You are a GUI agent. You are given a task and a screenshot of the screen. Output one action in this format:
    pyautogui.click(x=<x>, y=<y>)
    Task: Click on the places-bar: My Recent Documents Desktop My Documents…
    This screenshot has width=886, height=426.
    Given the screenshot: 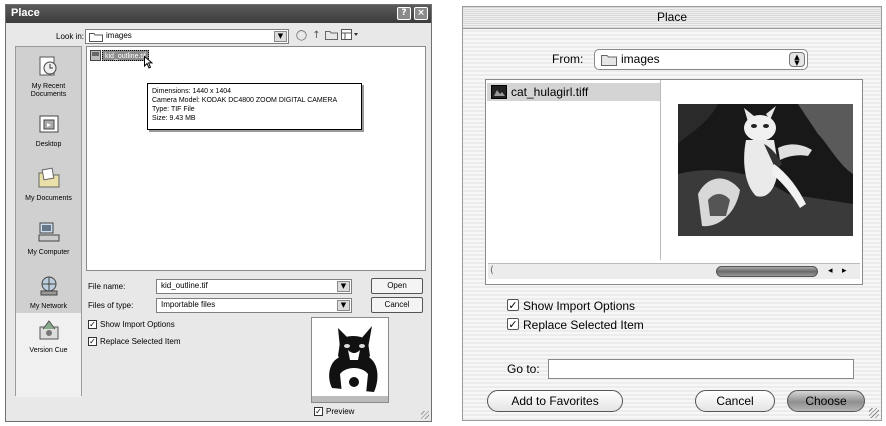 What is the action you would take?
    pyautogui.click(x=48, y=221)
    